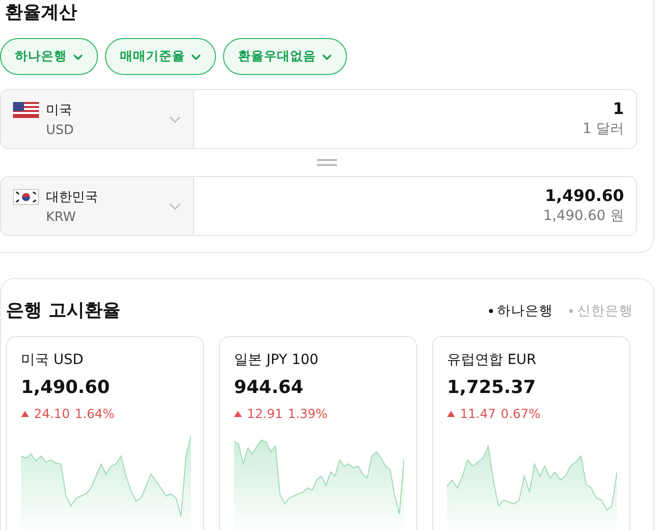 Image resolution: width=663 pixels, height=530 pixels. What do you see at coordinates (618, 108) in the screenshot?
I see `amount-value: 1` at bounding box center [618, 108].